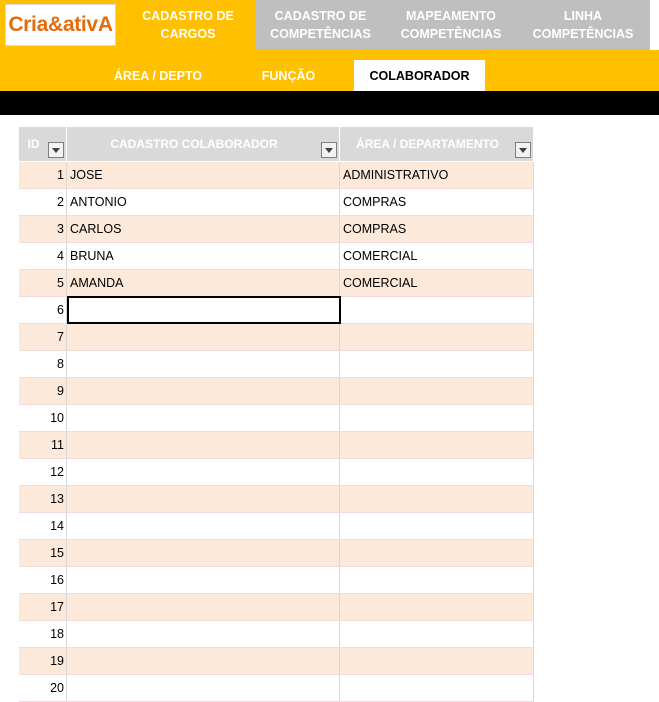  I want to click on table-row: 5 AMANDA COMERCIAL, so click(276, 283).